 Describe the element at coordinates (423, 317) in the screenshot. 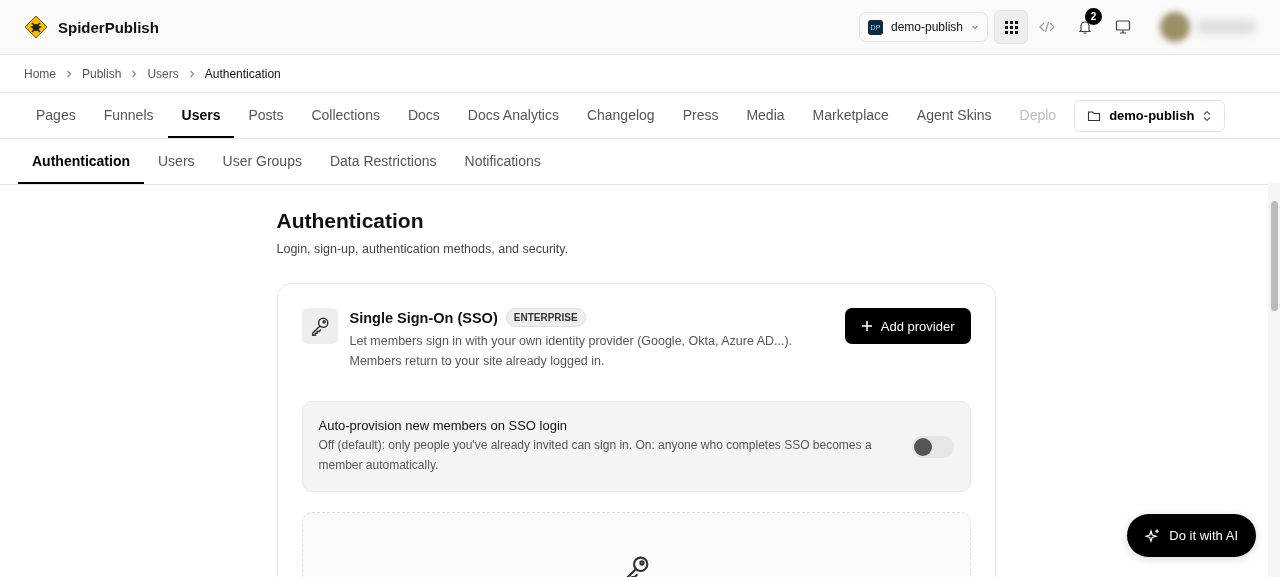

I see `card-title: Single Sign-On (SSO)` at that location.